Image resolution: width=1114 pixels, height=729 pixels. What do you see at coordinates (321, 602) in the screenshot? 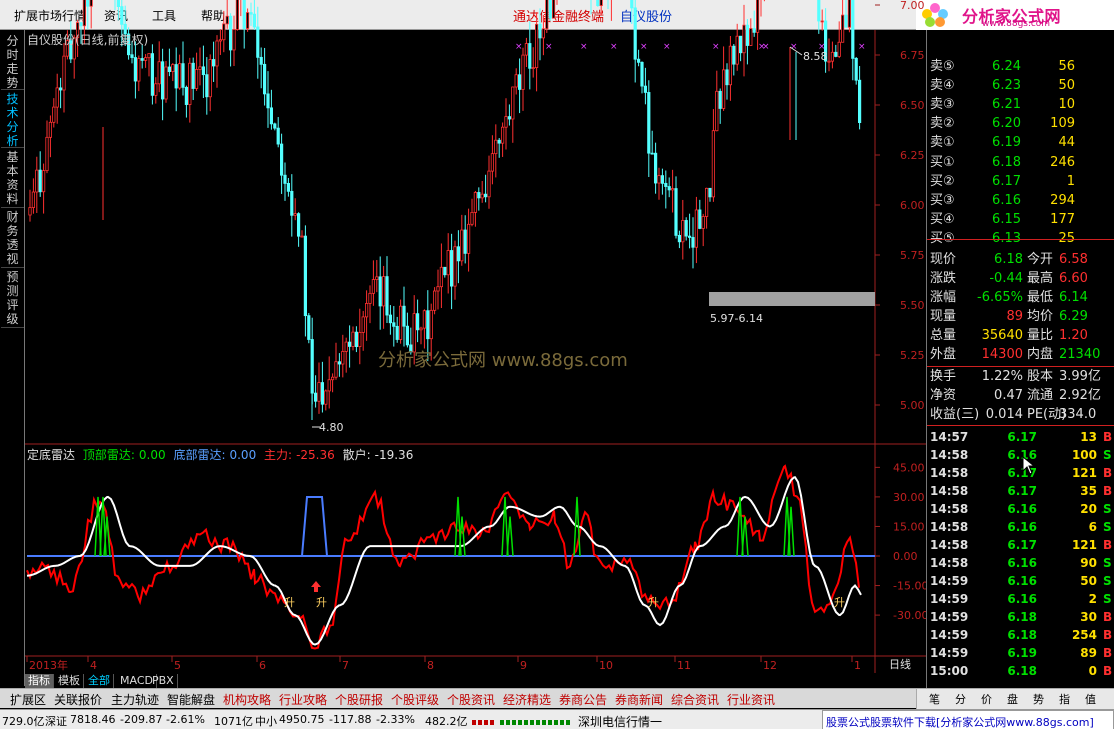
I see `rise-marker: 升` at bounding box center [321, 602].